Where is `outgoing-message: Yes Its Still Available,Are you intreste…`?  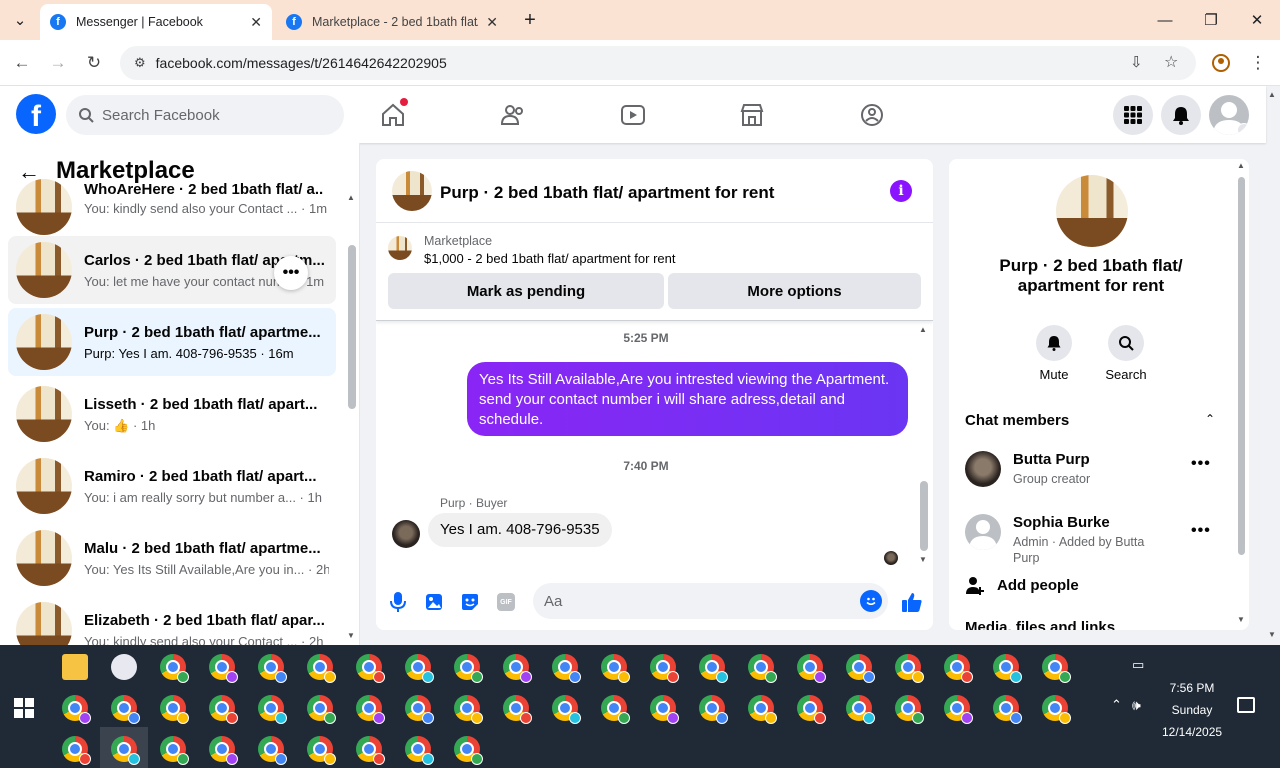 outgoing-message: Yes Its Still Available,Are you intreste… is located at coordinates (687, 399).